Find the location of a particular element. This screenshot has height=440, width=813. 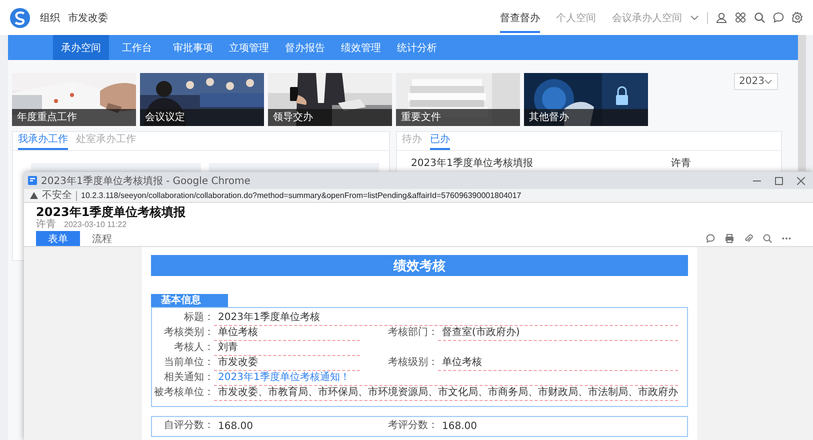

chat-icon is located at coordinates (778, 17).